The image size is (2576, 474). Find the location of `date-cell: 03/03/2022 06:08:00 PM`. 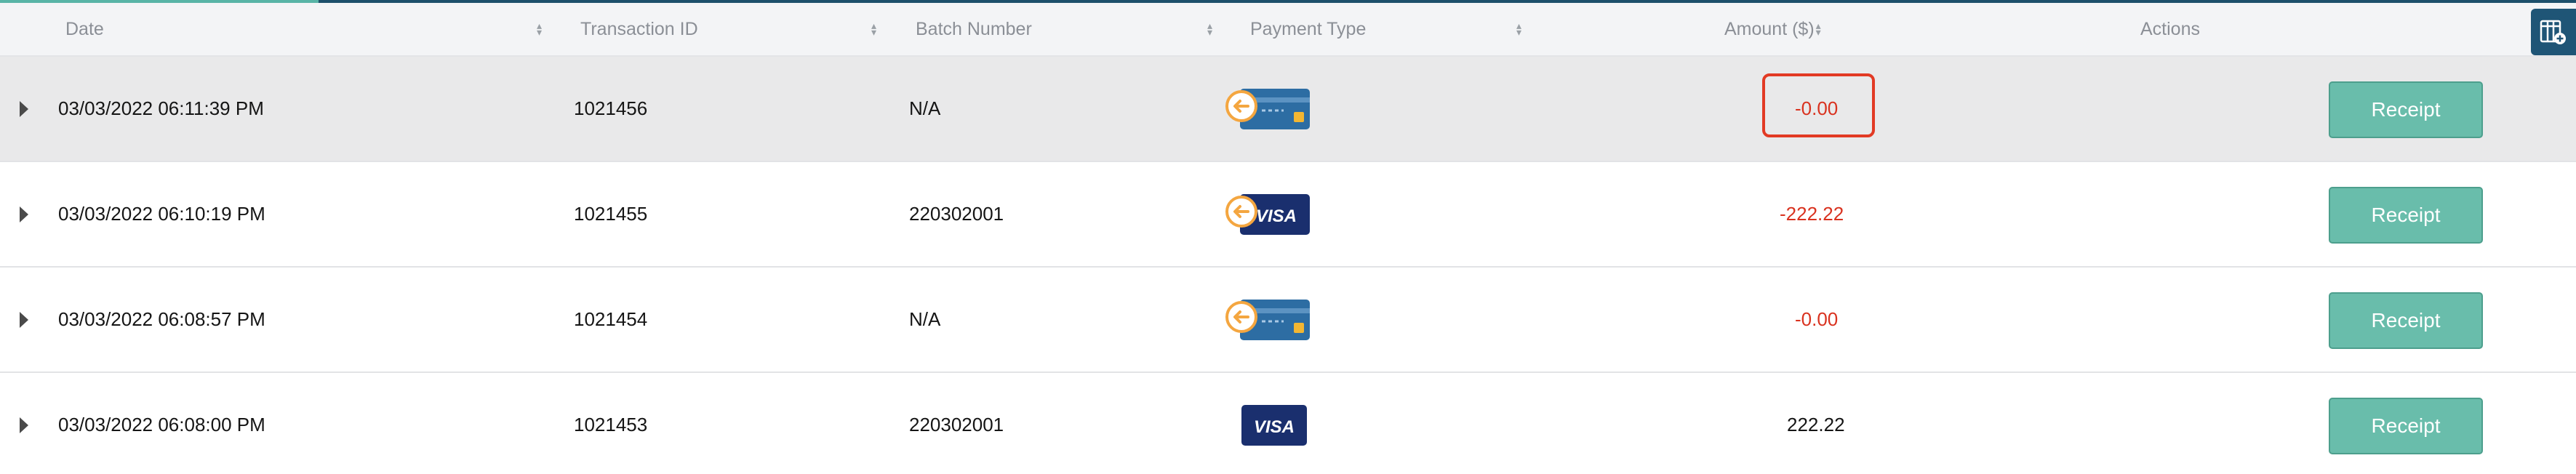

date-cell: 03/03/2022 06:08:00 PM is located at coordinates (161, 425).